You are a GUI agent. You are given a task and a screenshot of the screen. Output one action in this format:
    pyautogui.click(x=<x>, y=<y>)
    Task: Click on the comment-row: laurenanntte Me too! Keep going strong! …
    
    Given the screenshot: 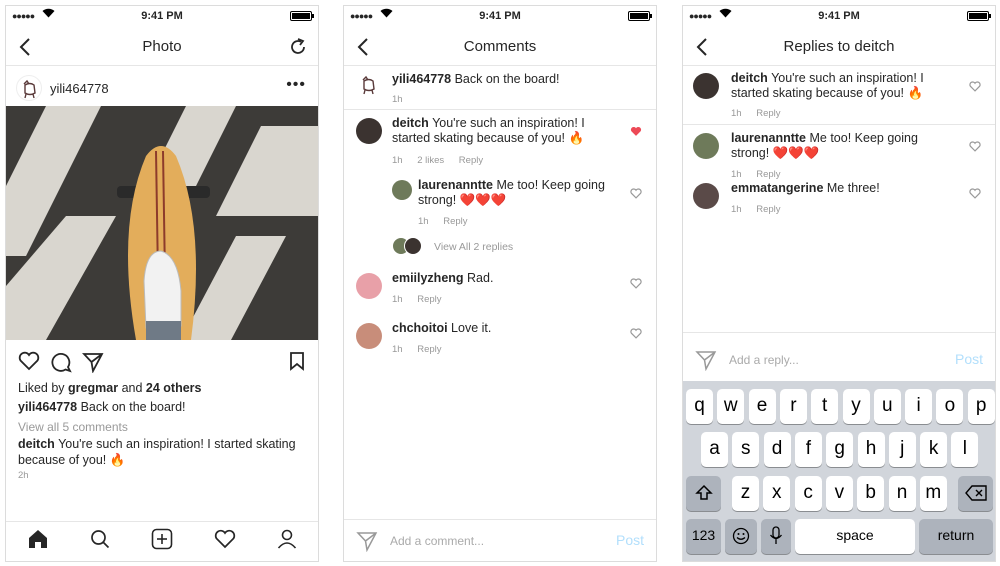 What is the action you would take?
    pyautogui.click(x=839, y=155)
    